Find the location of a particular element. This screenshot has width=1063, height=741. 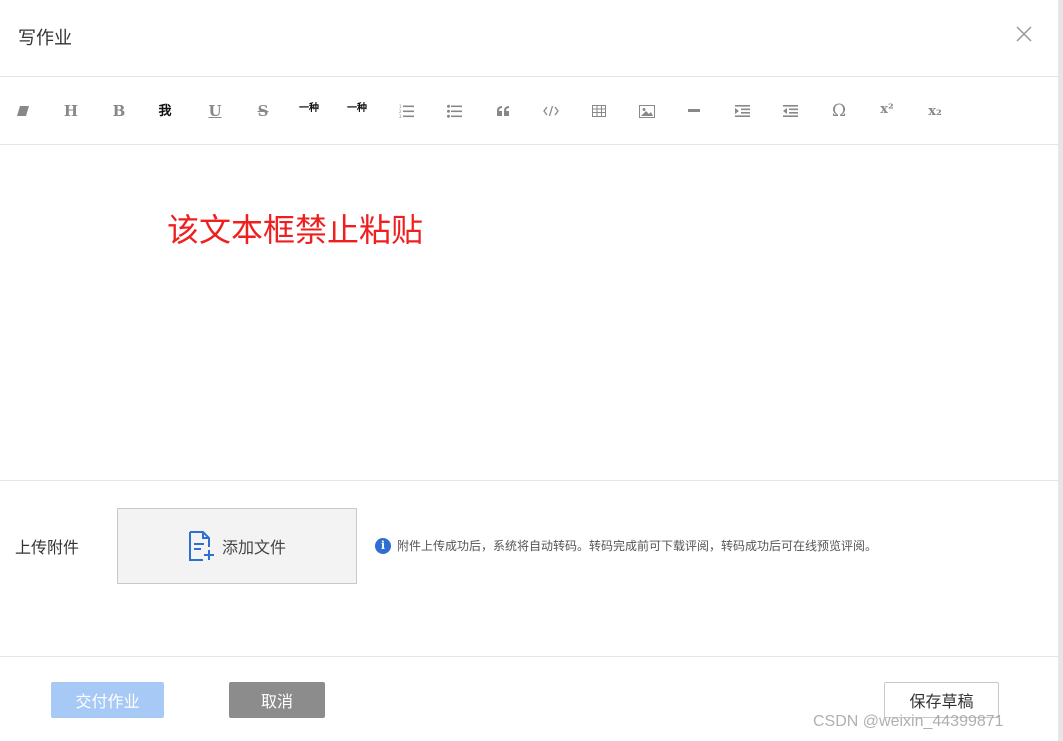

toolbar-subscript-button: x₂ is located at coordinates (935, 111).